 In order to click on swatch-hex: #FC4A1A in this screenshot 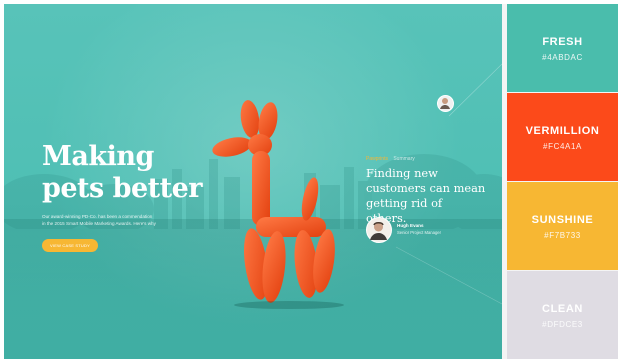, I will do `click(562, 146)`.